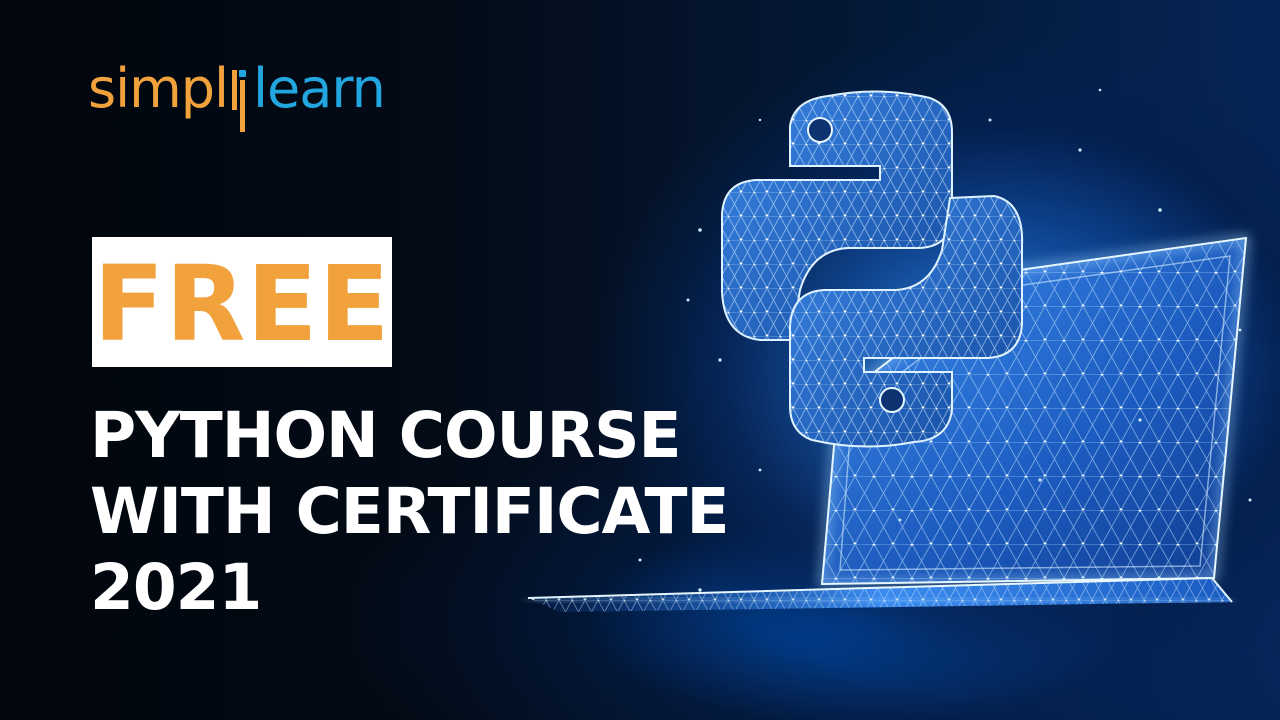 The width and height of the screenshot is (1280, 720). Describe the element at coordinates (158, 88) in the screenshot. I see `logo-text-simpl: simpl` at that location.